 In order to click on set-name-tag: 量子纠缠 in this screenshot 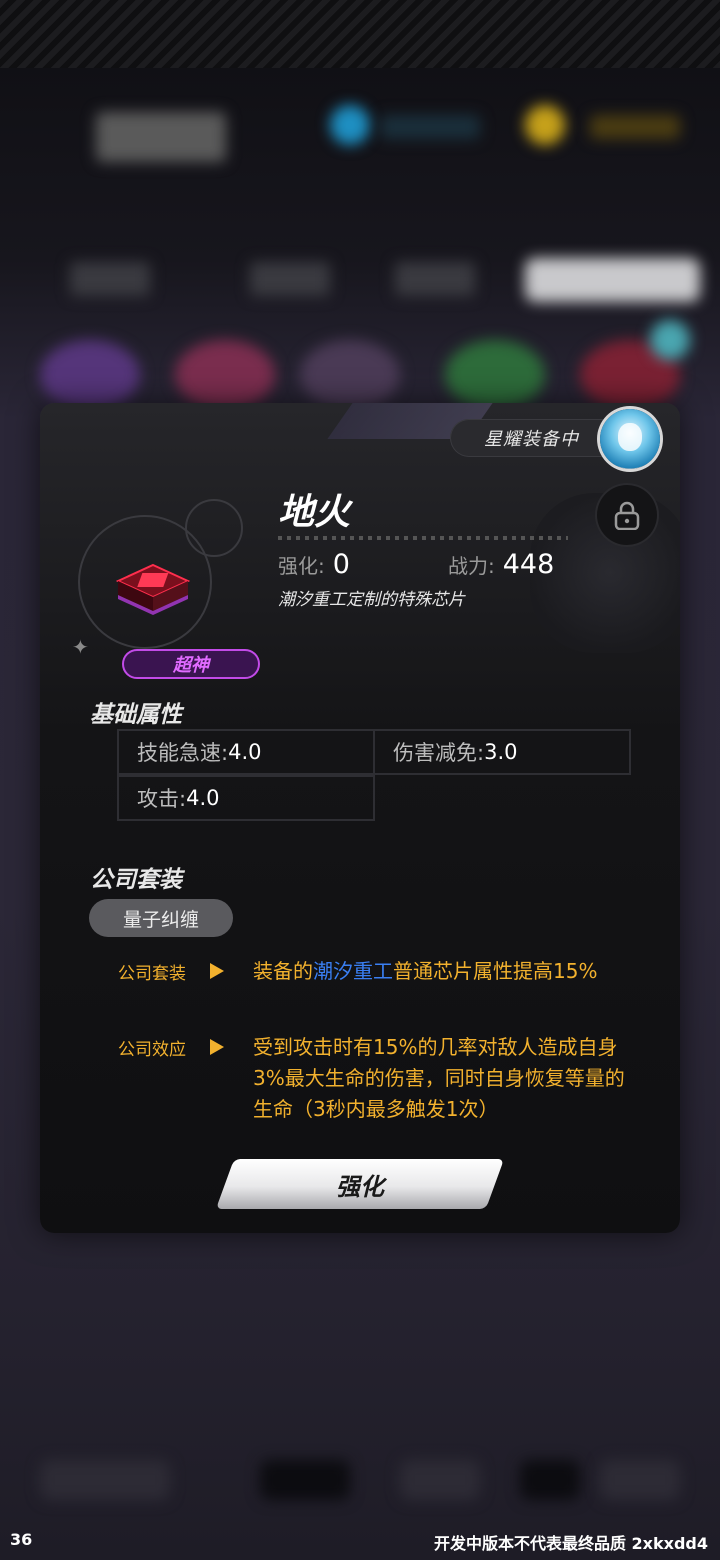, I will do `click(161, 918)`.